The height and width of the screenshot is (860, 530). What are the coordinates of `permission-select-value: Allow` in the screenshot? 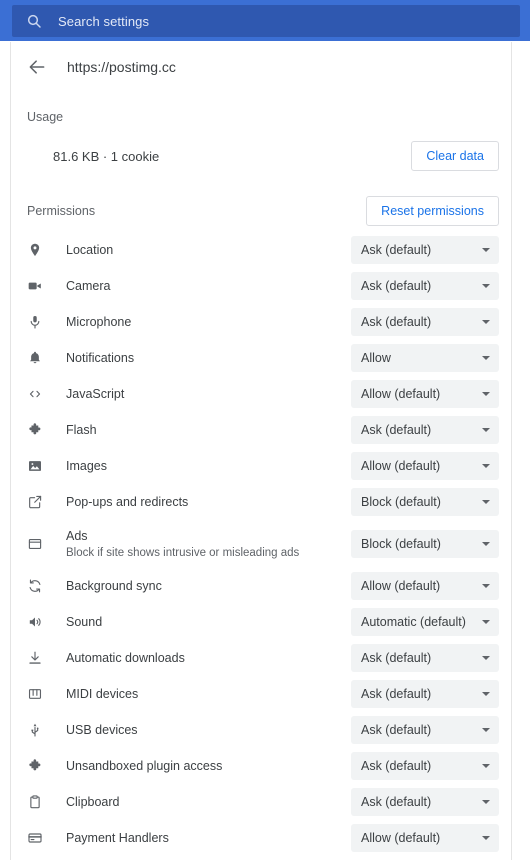 It's located at (376, 358).